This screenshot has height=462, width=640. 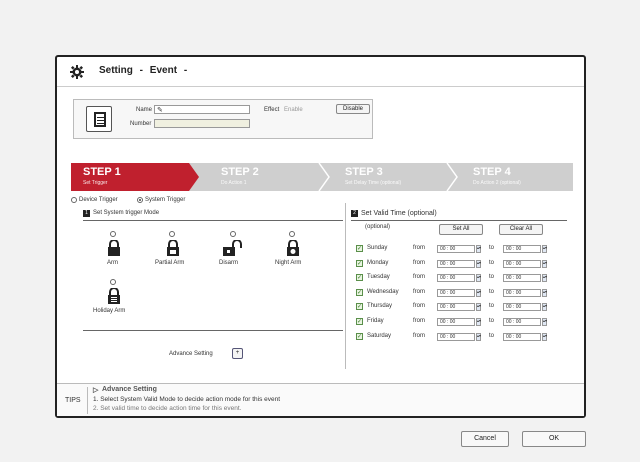 What do you see at coordinates (112, 263) in the screenshot?
I see `arm-label: Arm` at bounding box center [112, 263].